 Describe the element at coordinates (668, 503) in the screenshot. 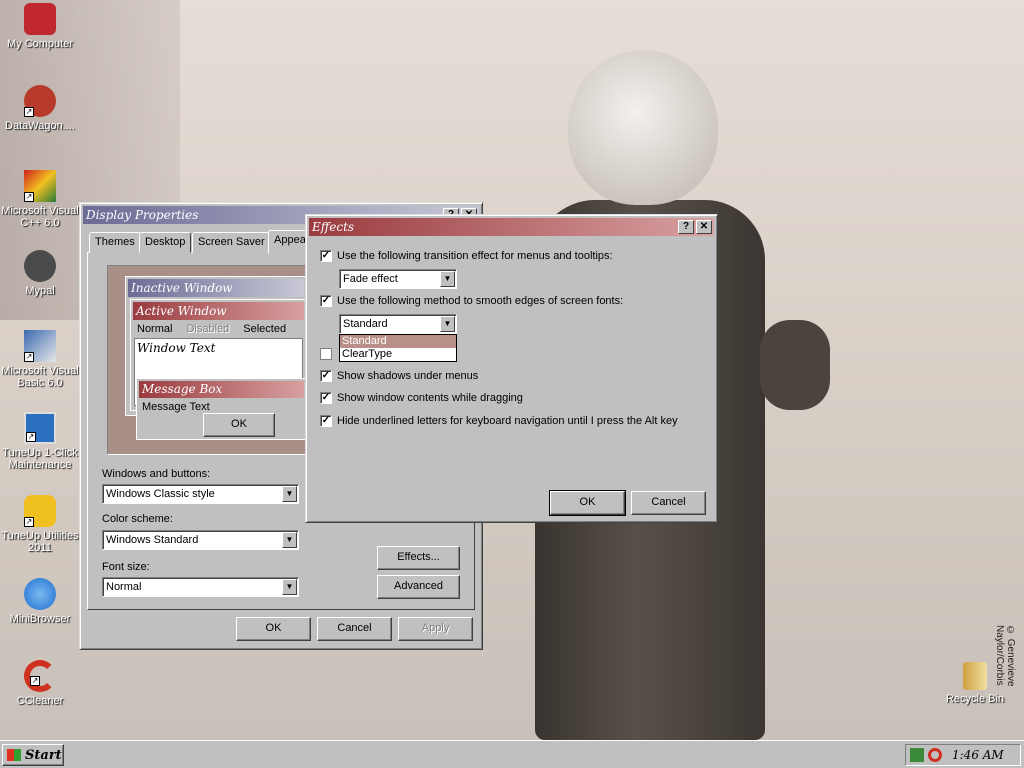

I see `effects-cancel-button: Cancel` at that location.